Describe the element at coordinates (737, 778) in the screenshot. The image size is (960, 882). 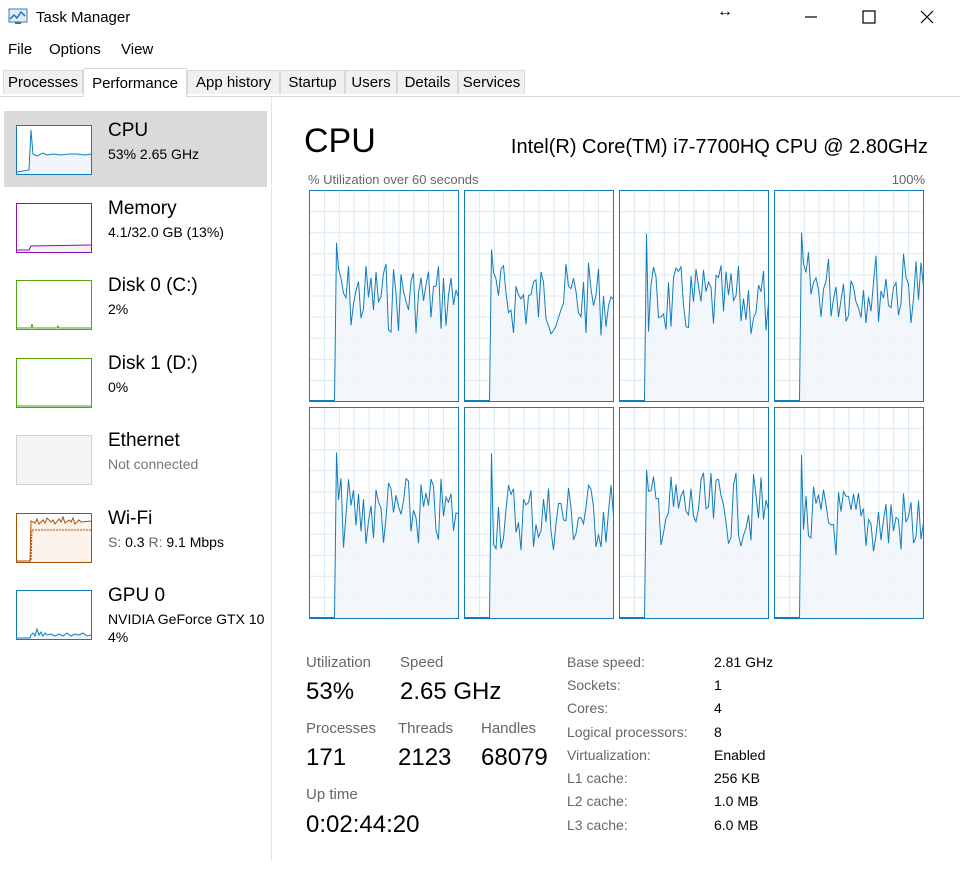
I see `info-value: 256 KB` at that location.